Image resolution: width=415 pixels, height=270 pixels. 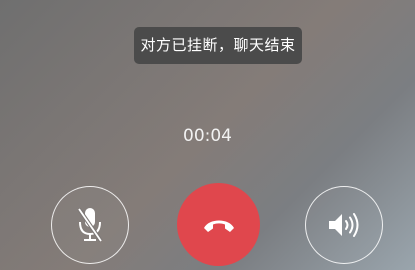 I want to click on call-duration: 00:04, so click(x=207, y=136).